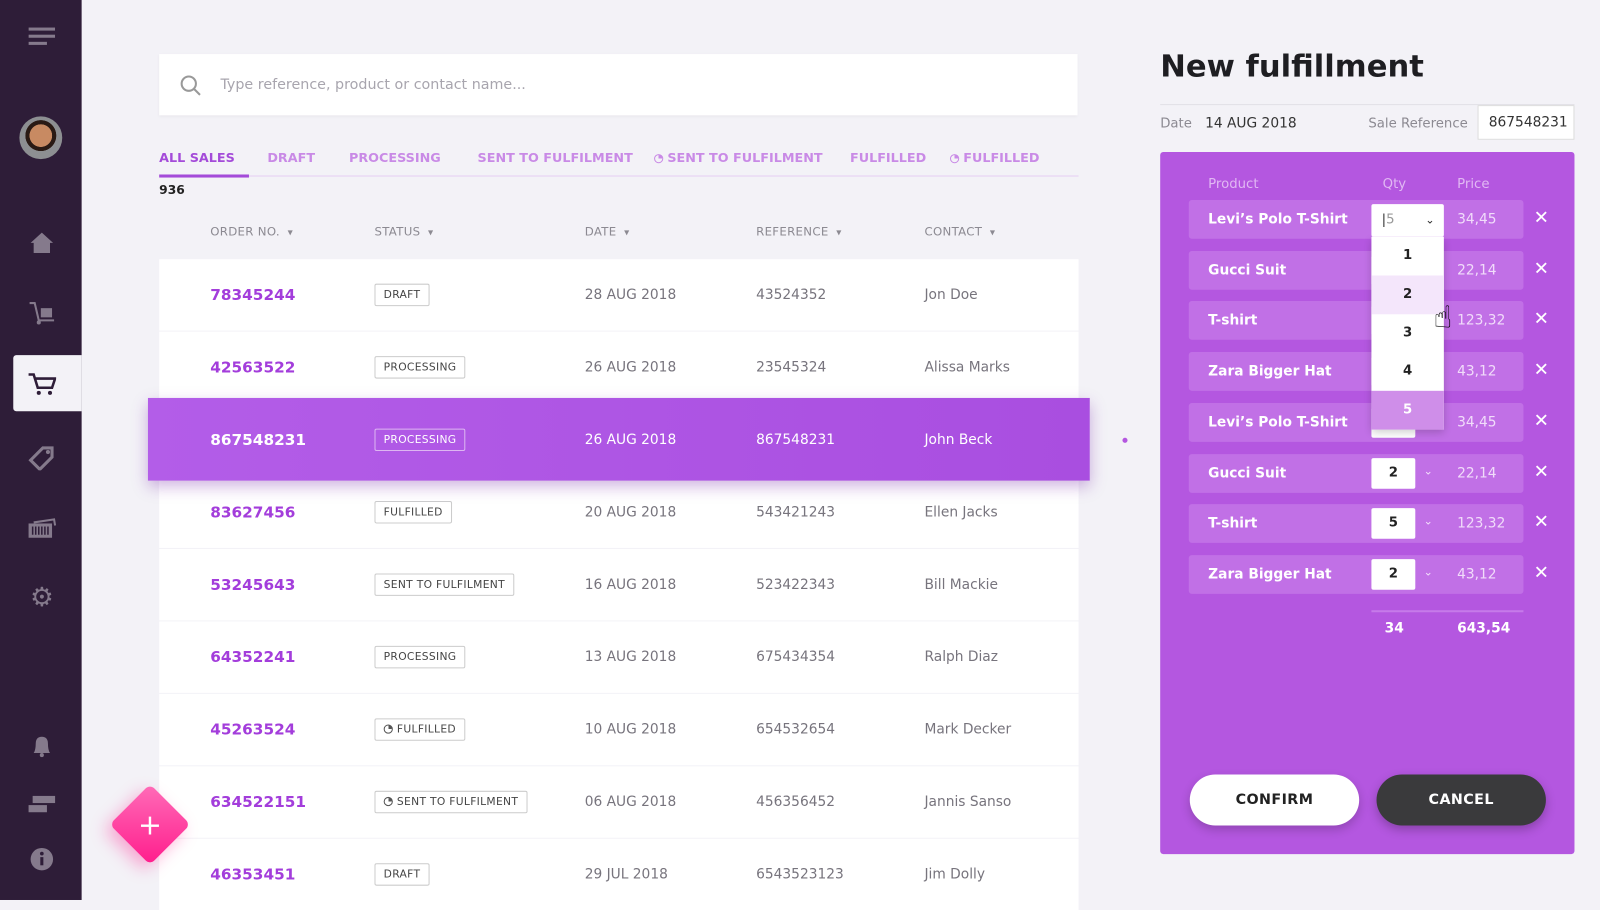 This screenshot has width=1600, height=910. What do you see at coordinates (966, 367) in the screenshot?
I see `contact-cell: Alissa Marks` at bounding box center [966, 367].